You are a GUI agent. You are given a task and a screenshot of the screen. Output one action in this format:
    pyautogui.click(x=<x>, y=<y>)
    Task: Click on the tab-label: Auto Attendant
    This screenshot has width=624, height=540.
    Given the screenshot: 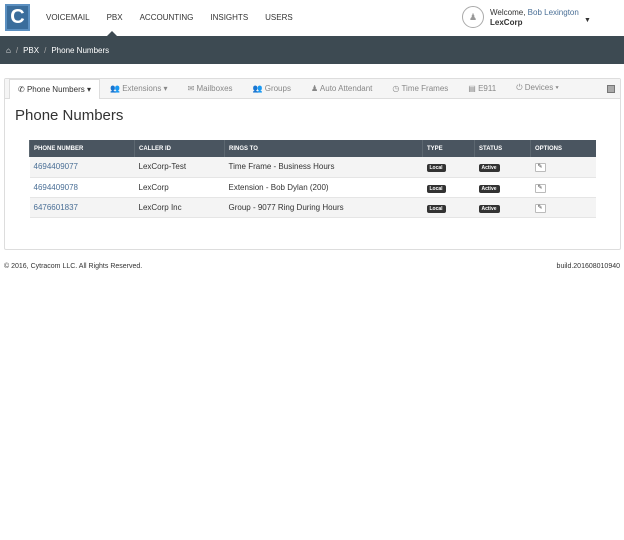 What is the action you would take?
    pyautogui.click(x=346, y=88)
    